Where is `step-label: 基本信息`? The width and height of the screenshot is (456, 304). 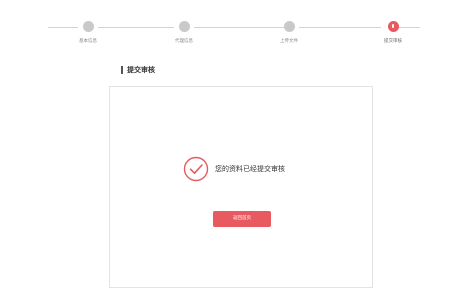
step-label: 基本信息 is located at coordinates (88, 41).